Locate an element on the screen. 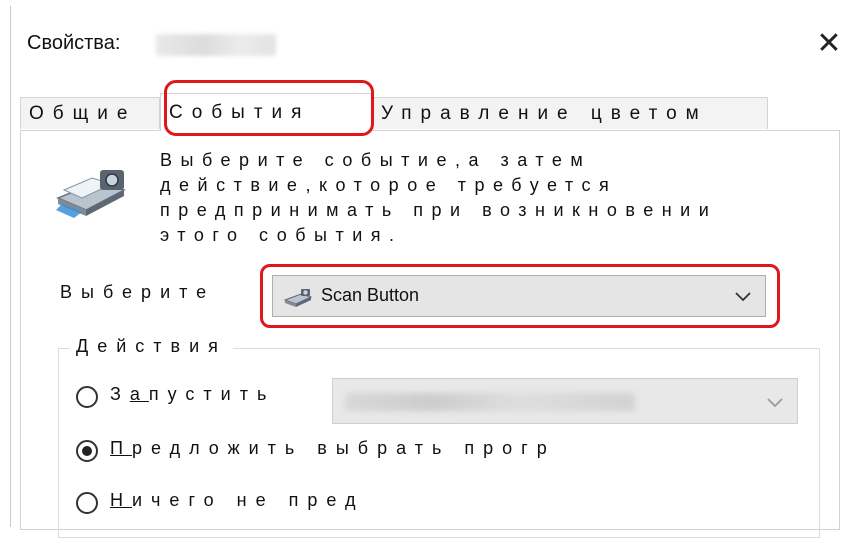 Image resolution: width=851 pixels, height=538 pixels. redacted-program-name is located at coordinates (490, 402).